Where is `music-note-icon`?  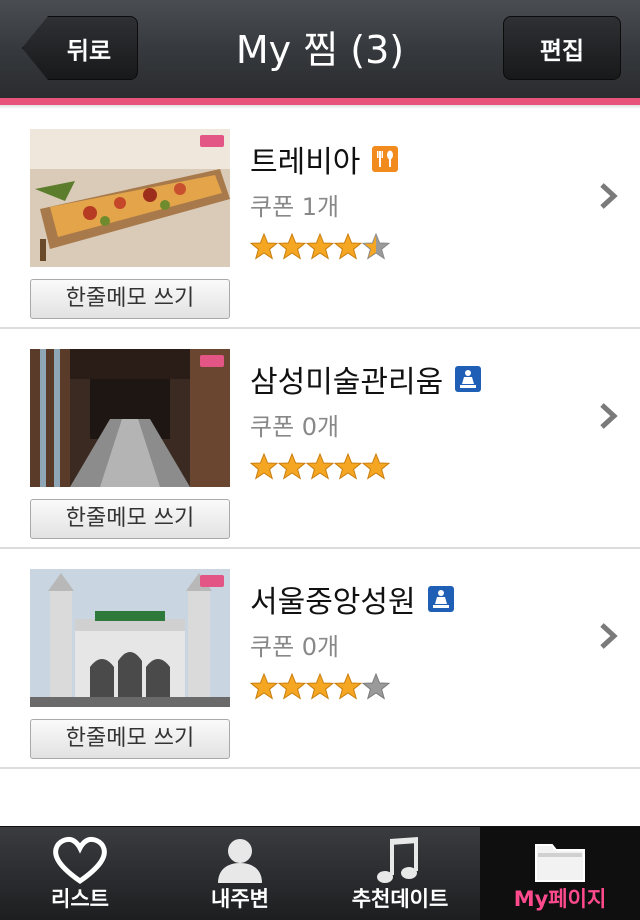 music-note-icon is located at coordinates (397, 860).